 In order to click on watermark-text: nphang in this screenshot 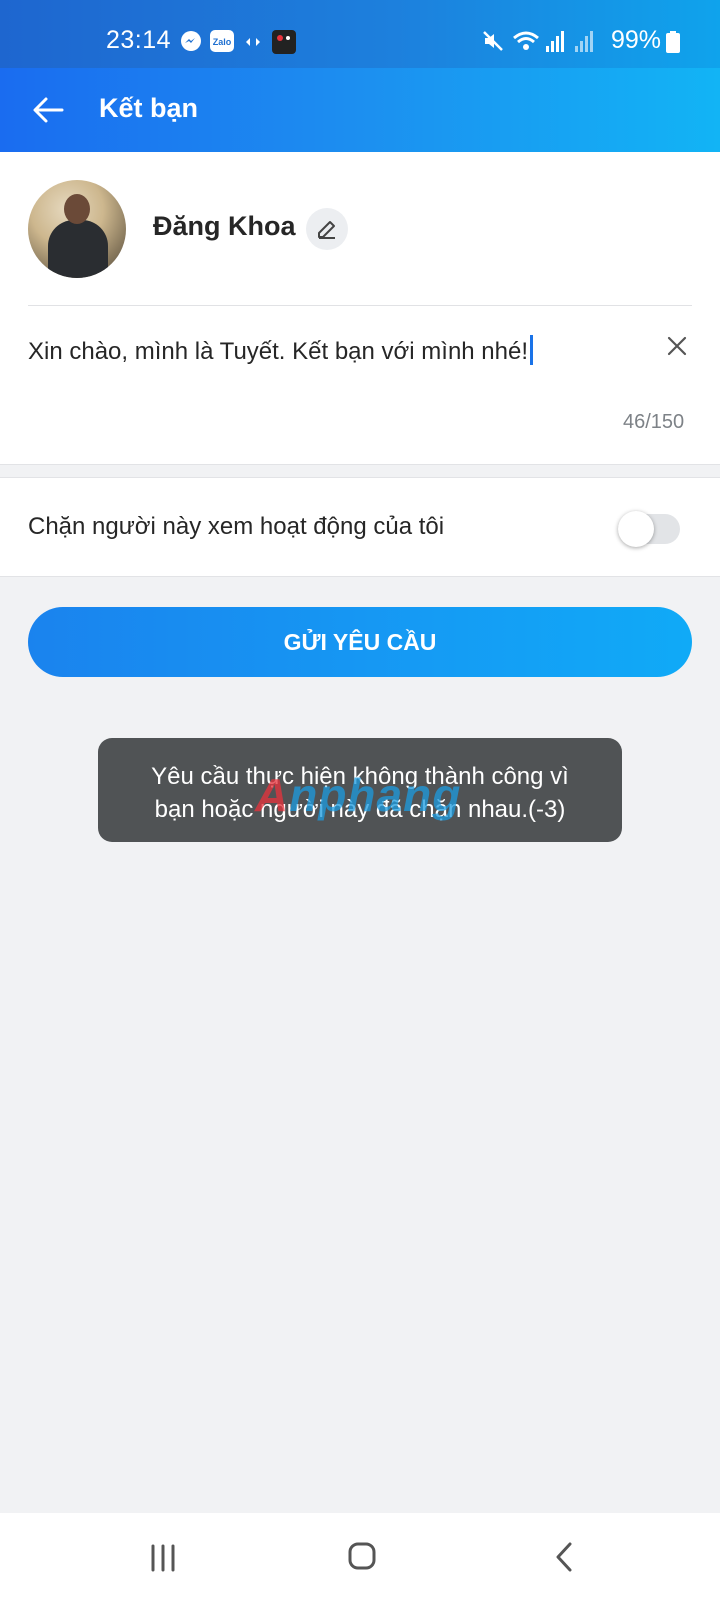, I will do `click(375, 795)`.